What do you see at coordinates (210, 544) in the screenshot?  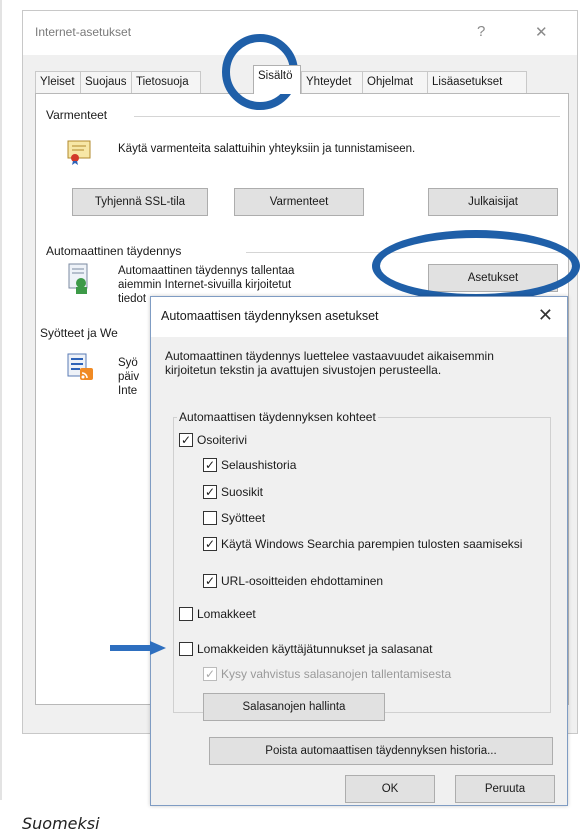 I see `checkbox-windows-search: ✓` at bounding box center [210, 544].